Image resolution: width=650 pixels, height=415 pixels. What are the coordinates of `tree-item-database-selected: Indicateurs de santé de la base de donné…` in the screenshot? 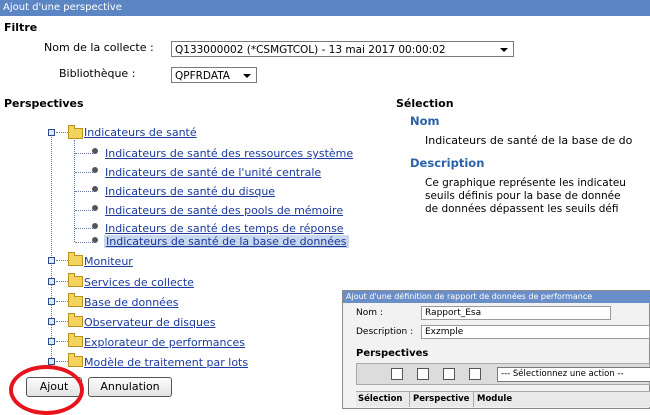 It's located at (226, 241).